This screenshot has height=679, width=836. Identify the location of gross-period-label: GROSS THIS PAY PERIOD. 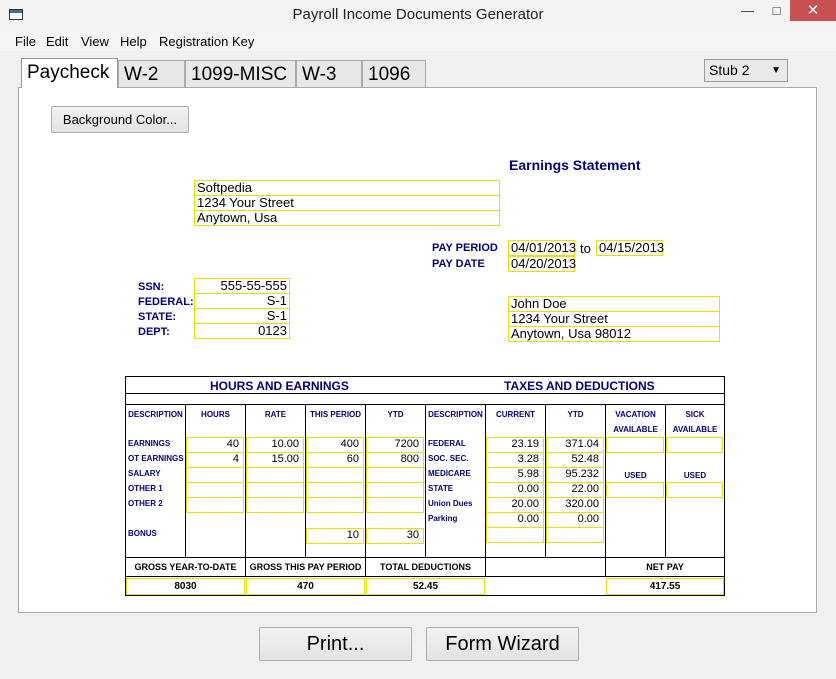
(305, 567).